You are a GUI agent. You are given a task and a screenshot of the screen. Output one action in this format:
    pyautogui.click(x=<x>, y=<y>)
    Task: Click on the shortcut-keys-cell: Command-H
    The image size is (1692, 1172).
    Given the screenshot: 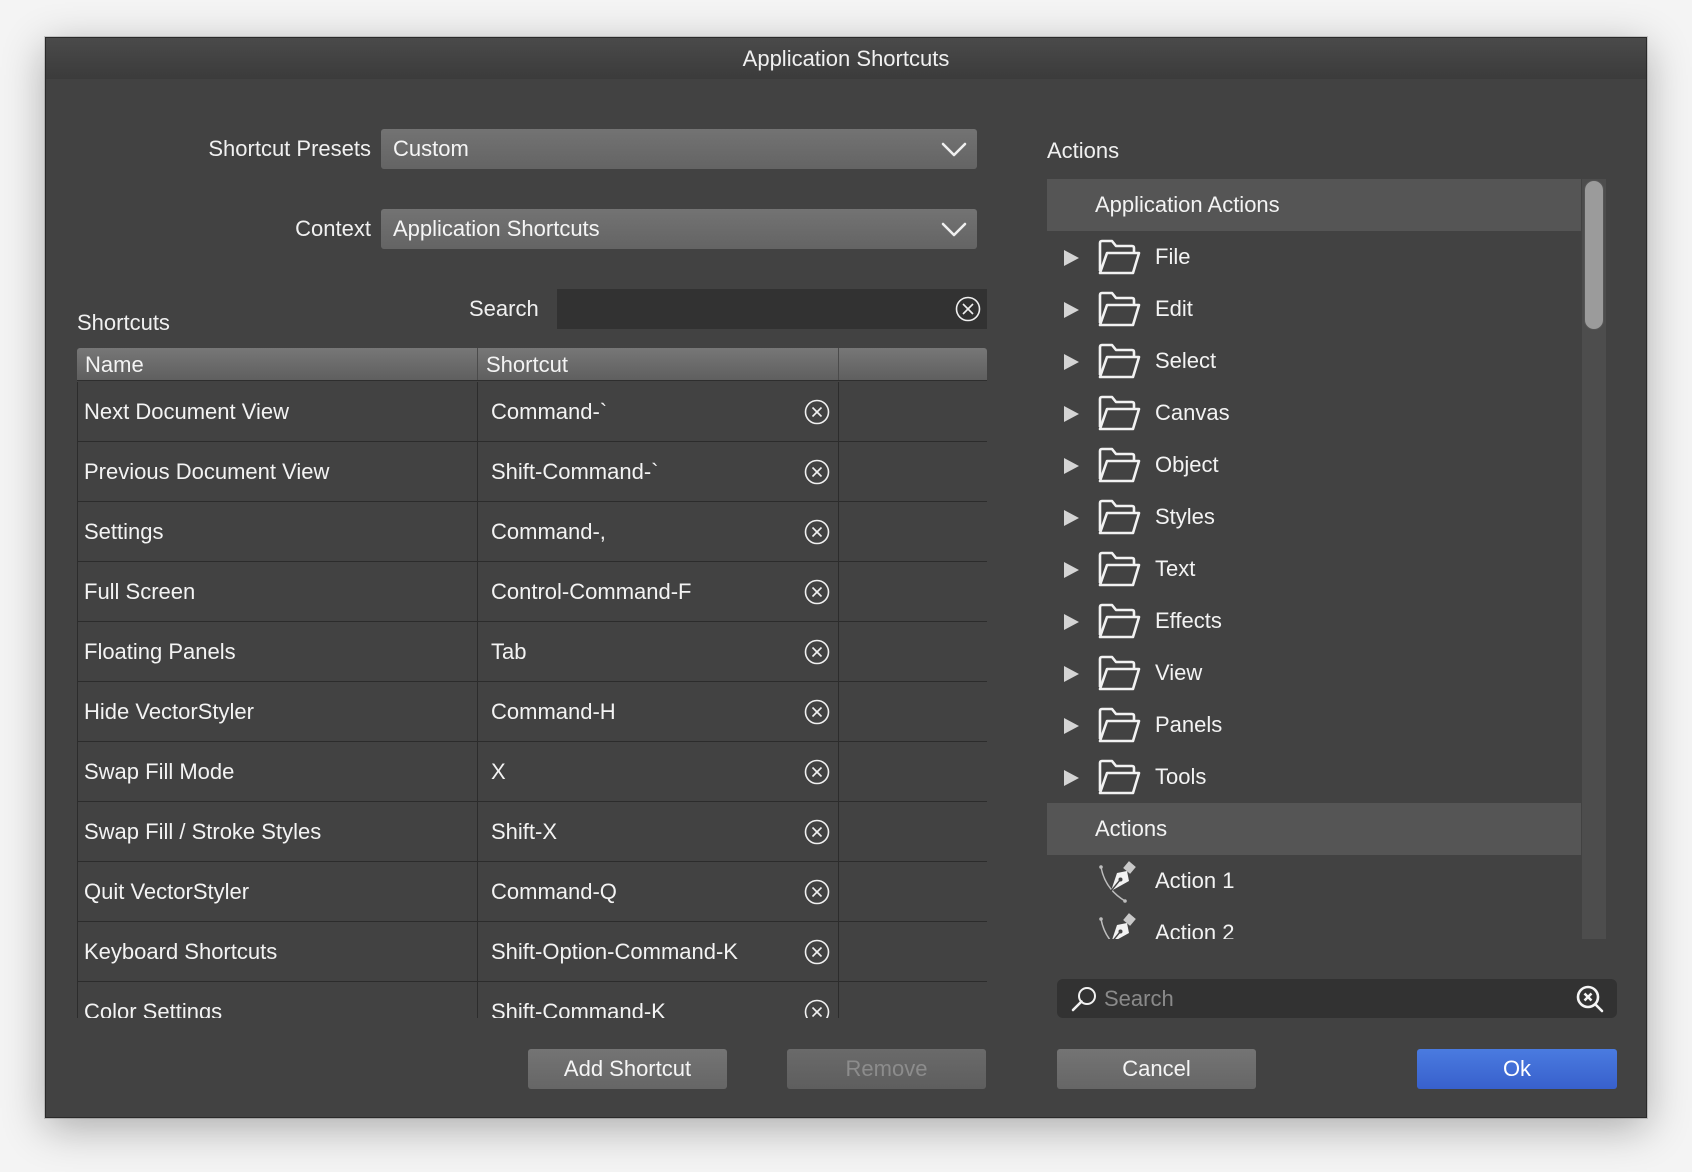 What is the action you would take?
    pyautogui.click(x=658, y=711)
    